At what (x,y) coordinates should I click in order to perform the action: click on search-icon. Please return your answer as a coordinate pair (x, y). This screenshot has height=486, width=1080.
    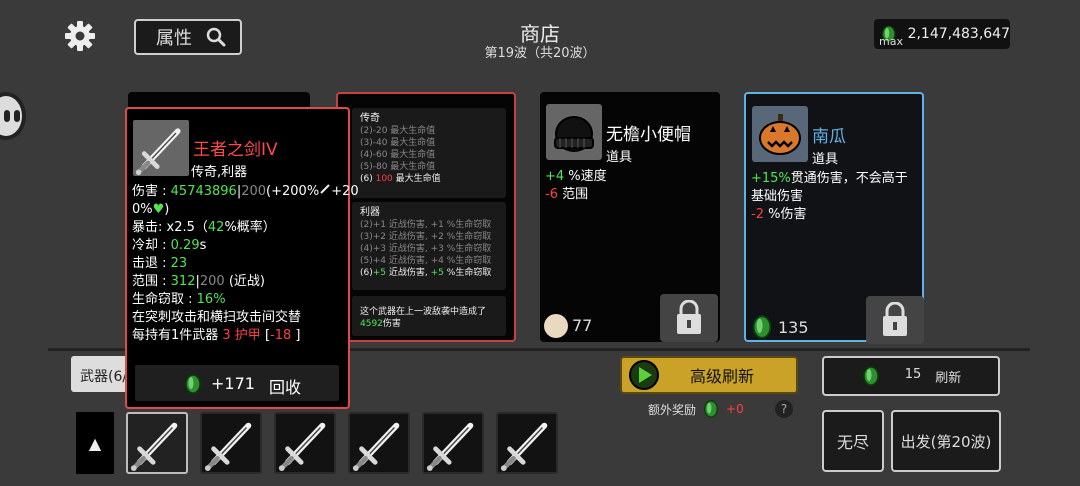
    Looking at the image, I should click on (216, 37).